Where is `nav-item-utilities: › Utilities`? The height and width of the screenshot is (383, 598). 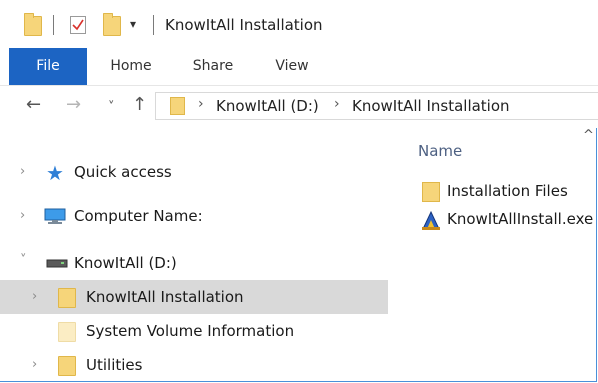
nav-item-utilities: › Utilities is located at coordinates (194, 365).